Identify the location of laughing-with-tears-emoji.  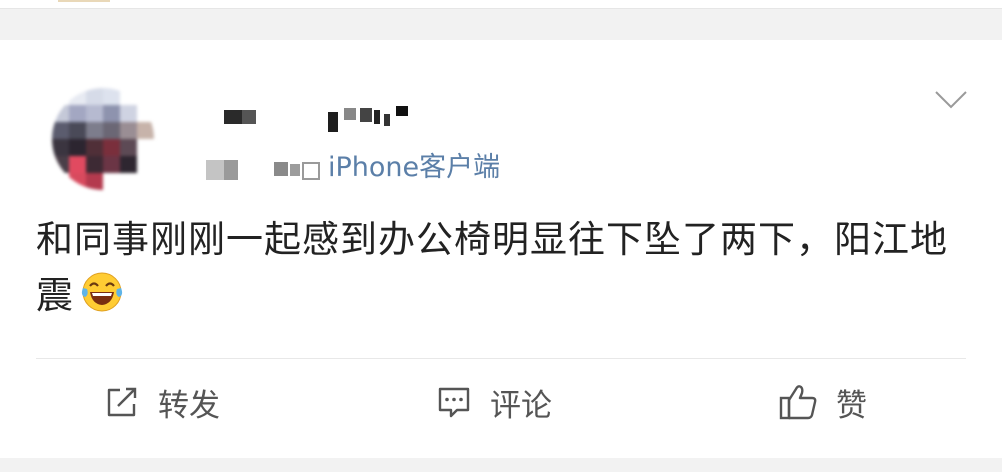
(102, 292).